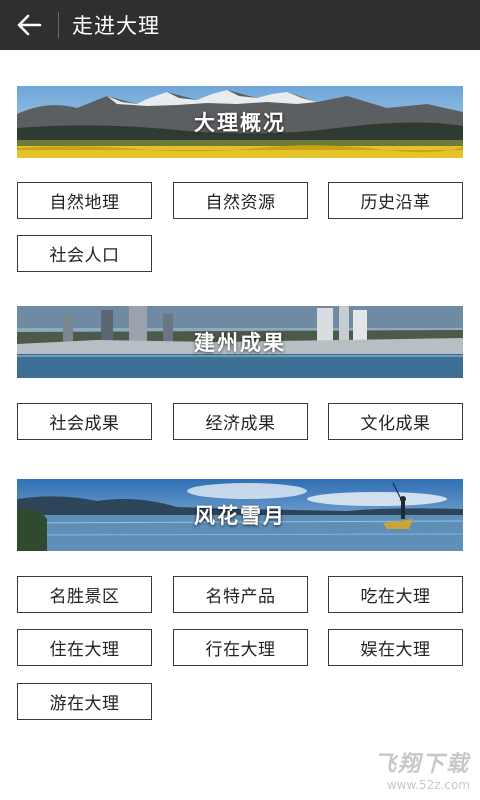 This screenshot has height=800, width=480. I want to click on menu-item-stay-in-dali: 住在大理, so click(84, 647).